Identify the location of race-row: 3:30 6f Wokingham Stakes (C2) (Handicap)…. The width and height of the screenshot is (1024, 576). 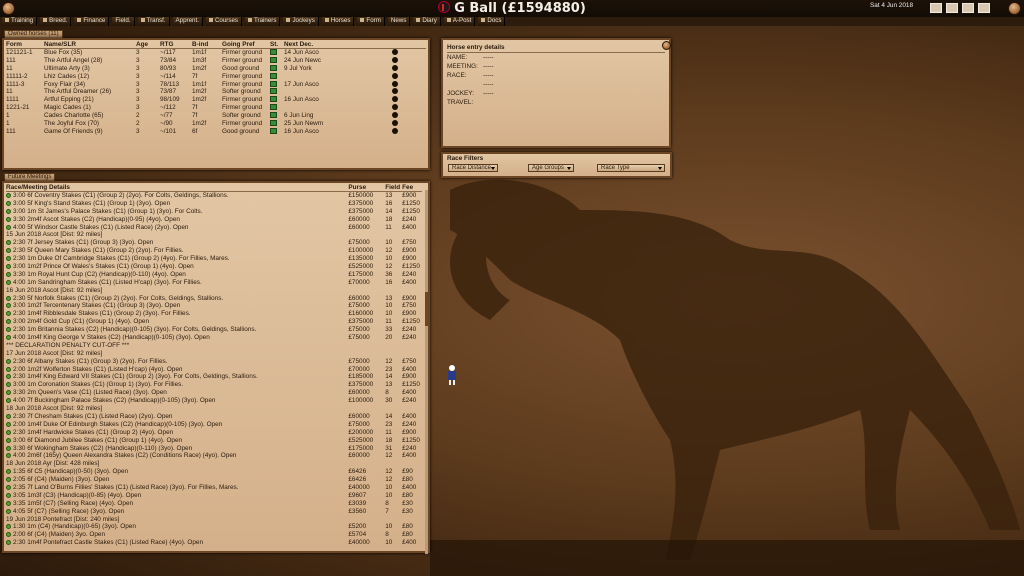
(214, 449).